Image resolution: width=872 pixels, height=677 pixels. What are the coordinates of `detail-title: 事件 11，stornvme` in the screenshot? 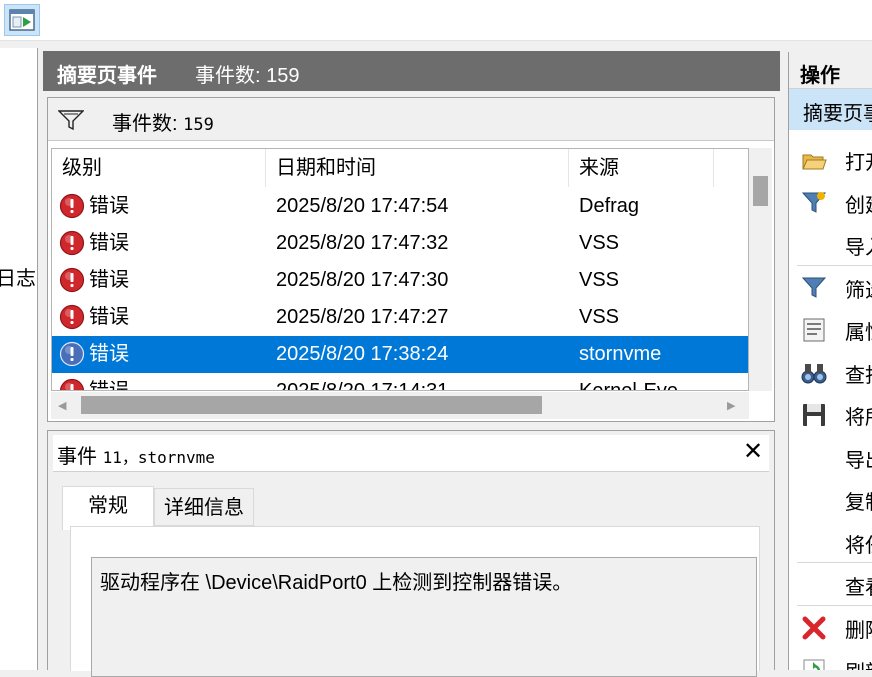 It's located at (136, 454).